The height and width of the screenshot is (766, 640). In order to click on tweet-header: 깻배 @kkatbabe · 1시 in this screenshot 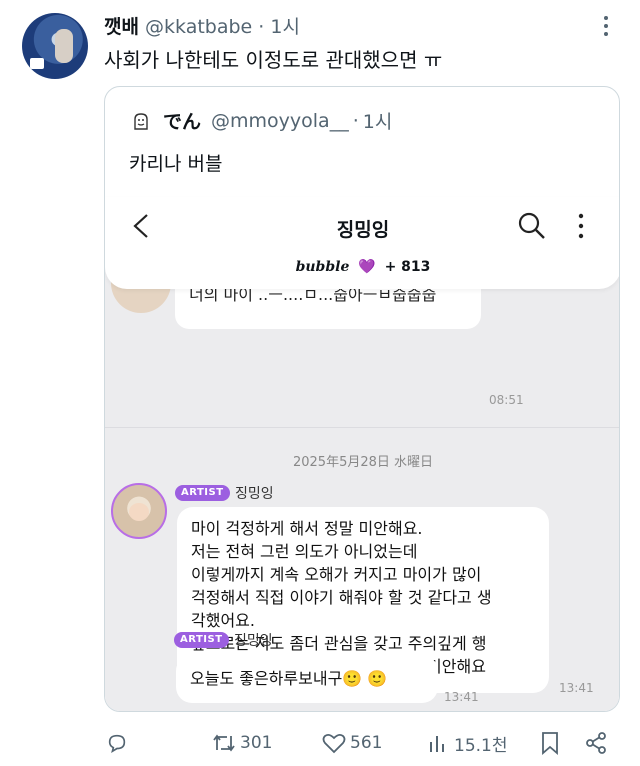, I will do `click(202, 25)`.